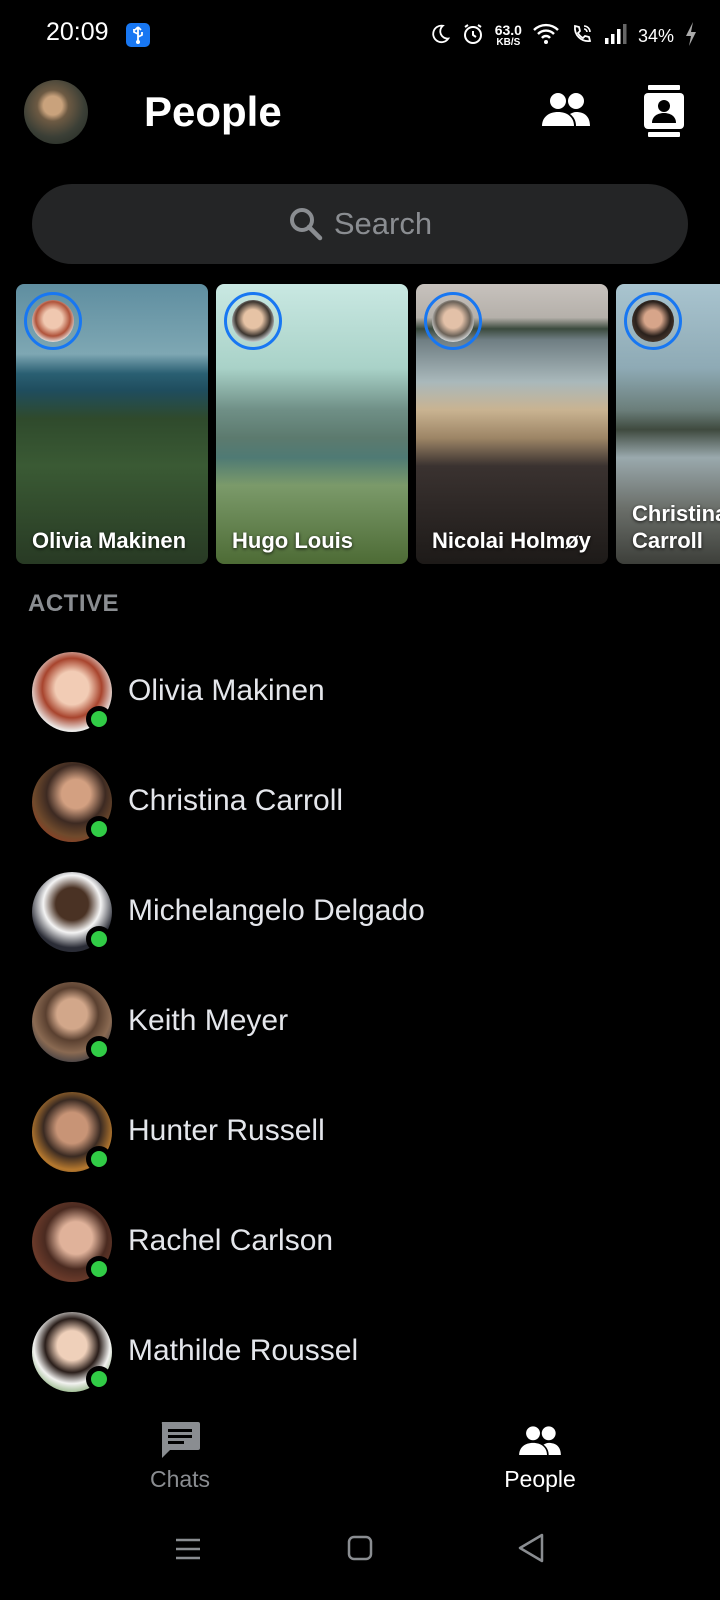  What do you see at coordinates (236, 800) in the screenshot?
I see `person-name: Christina Carroll` at bounding box center [236, 800].